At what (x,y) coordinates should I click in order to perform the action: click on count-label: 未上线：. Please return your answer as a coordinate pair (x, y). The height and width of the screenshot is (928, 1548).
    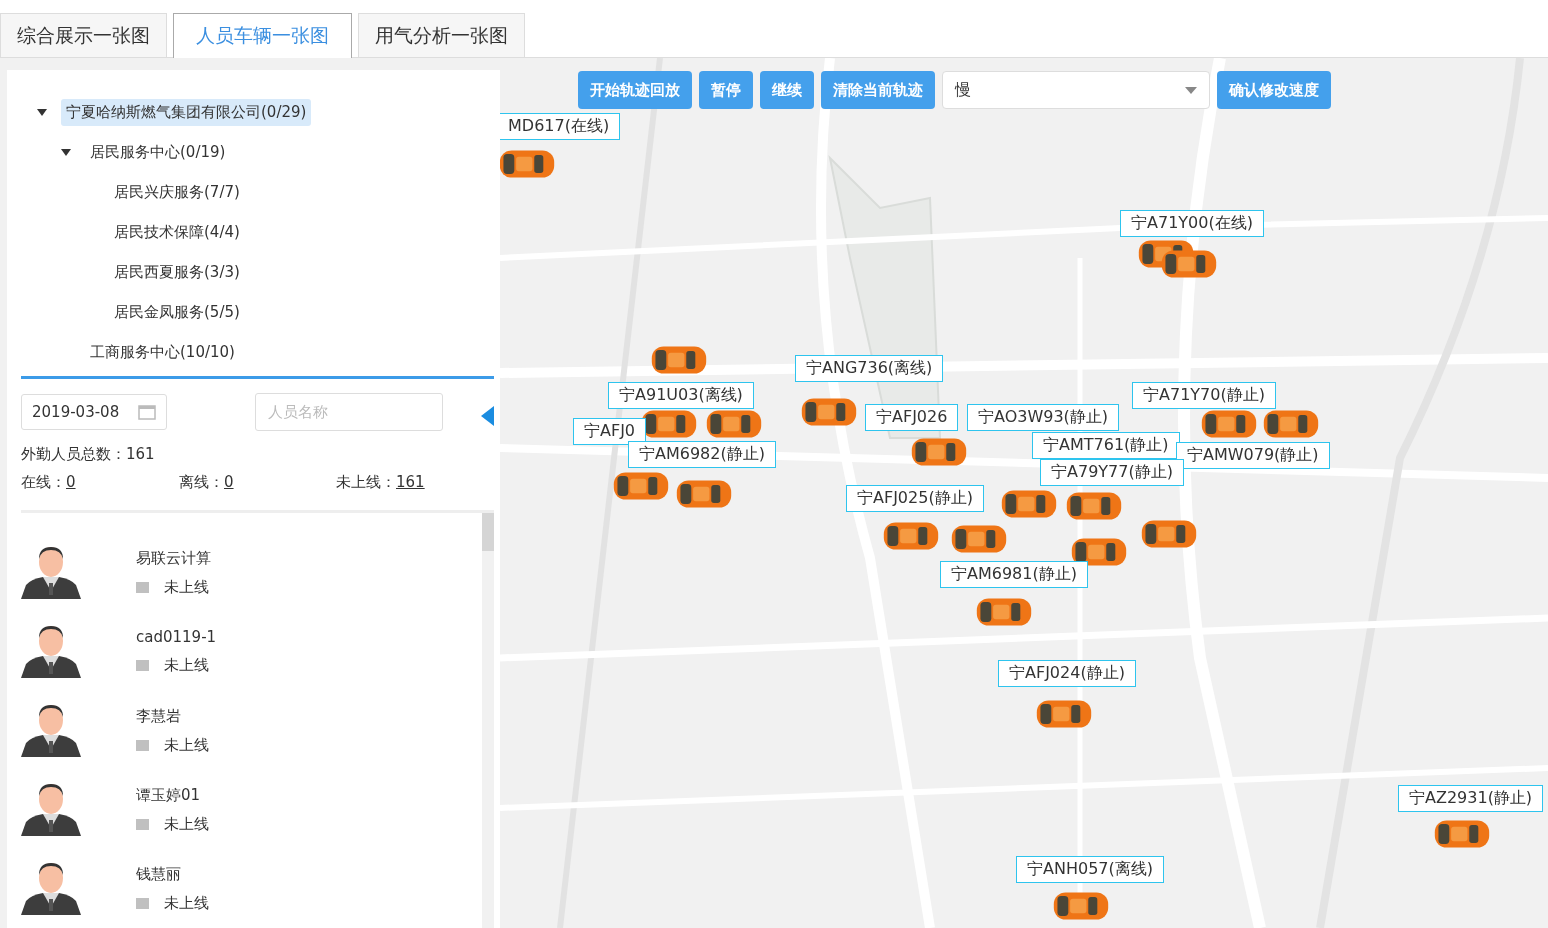
    Looking at the image, I should click on (366, 482).